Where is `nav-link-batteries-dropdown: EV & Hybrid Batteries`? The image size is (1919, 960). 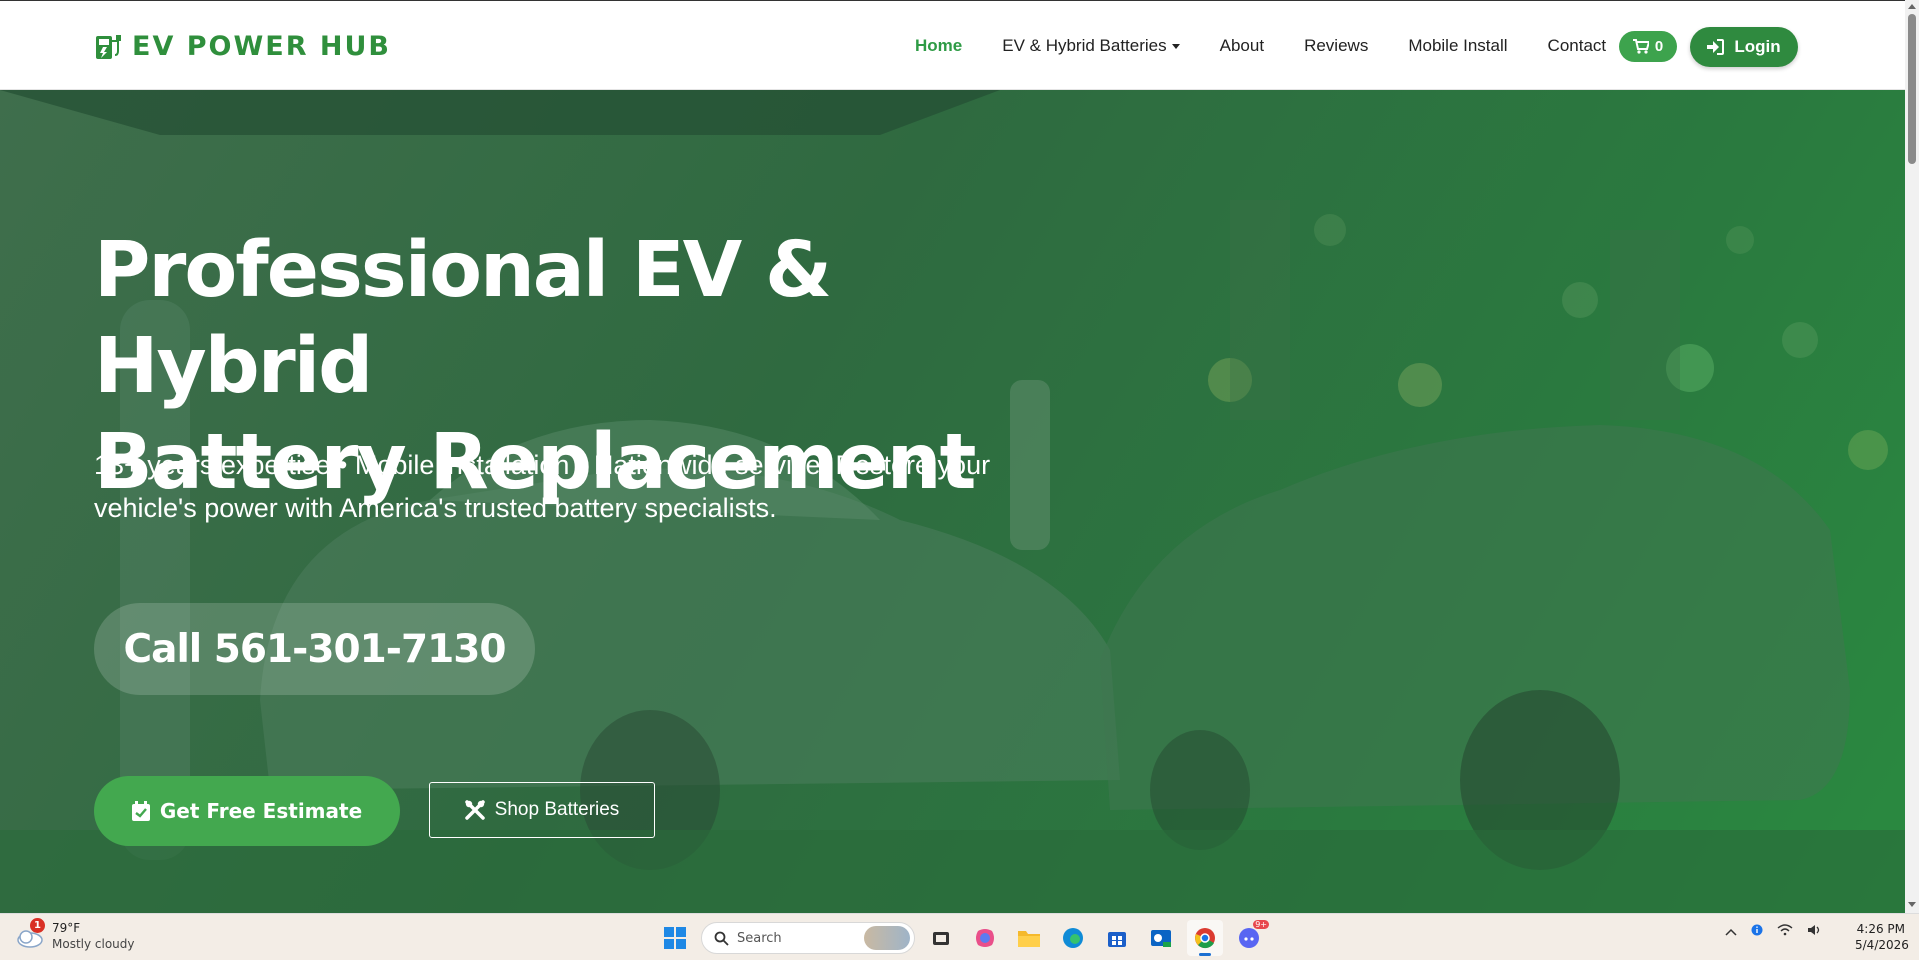 nav-link-batteries-dropdown: EV & Hybrid Batteries is located at coordinates (1090, 46).